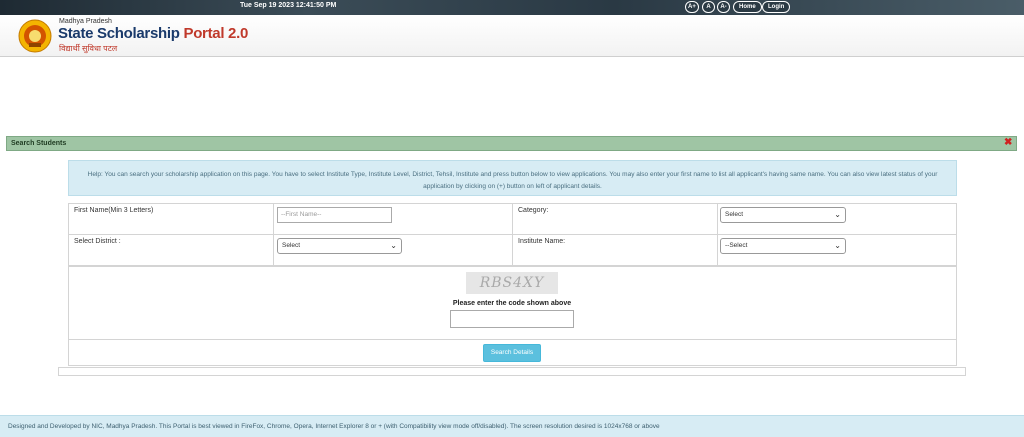  What do you see at coordinates (291, 245) in the screenshot?
I see `district-select-value: Select` at bounding box center [291, 245].